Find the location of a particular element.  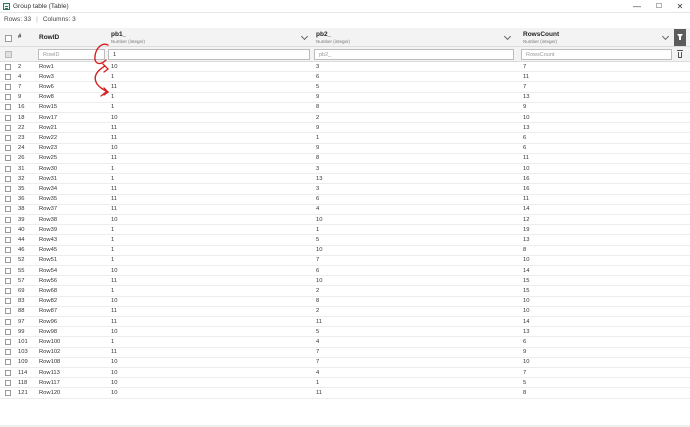

table-row: 24 Row23 10 9 6 is located at coordinates (345, 149).